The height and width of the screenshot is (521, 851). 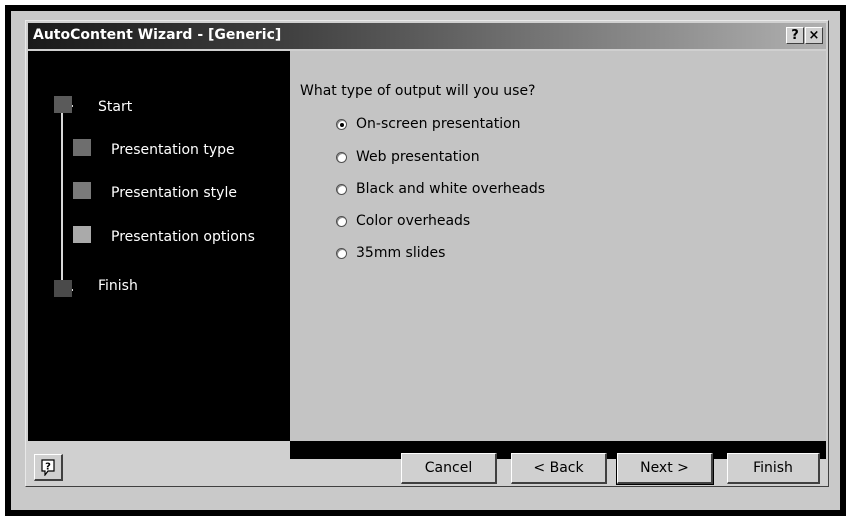 I want to click on step-presentation-type-label: Presentation type, so click(x=173, y=150).